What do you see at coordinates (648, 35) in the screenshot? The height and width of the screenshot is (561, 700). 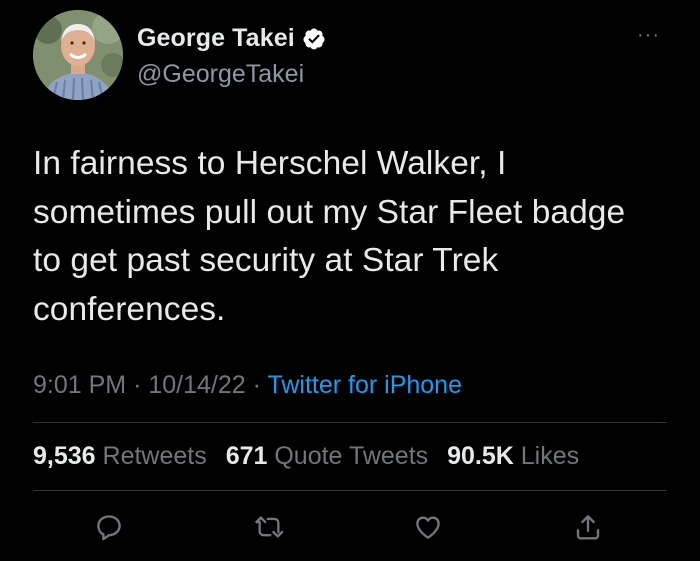 I see `more-menu-icon: ···` at bounding box center [648, 35].